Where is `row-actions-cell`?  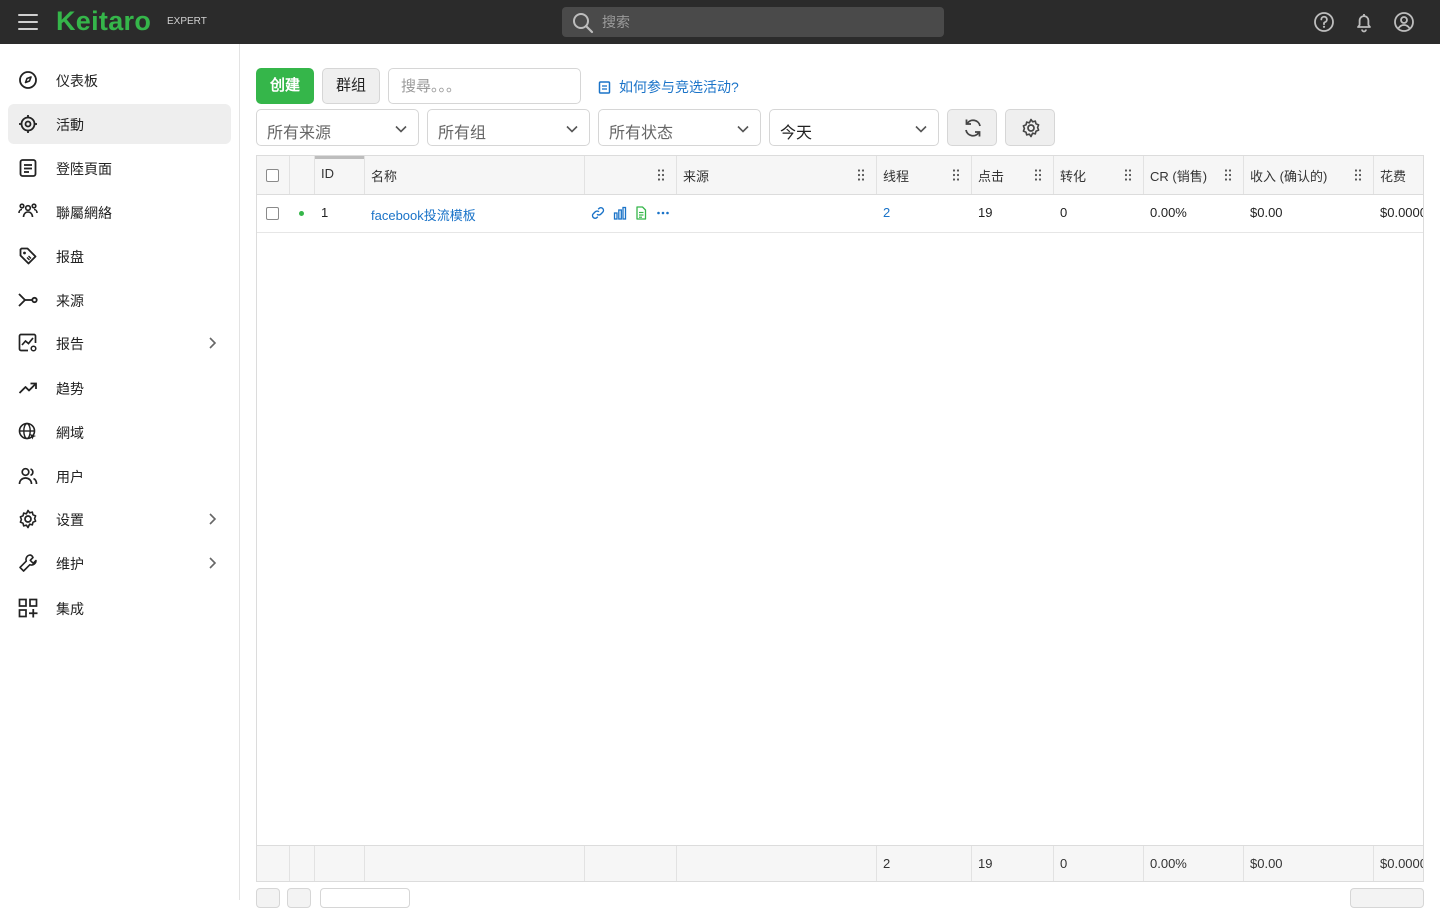
row-actions-cell is located at coordinates (631, 213).